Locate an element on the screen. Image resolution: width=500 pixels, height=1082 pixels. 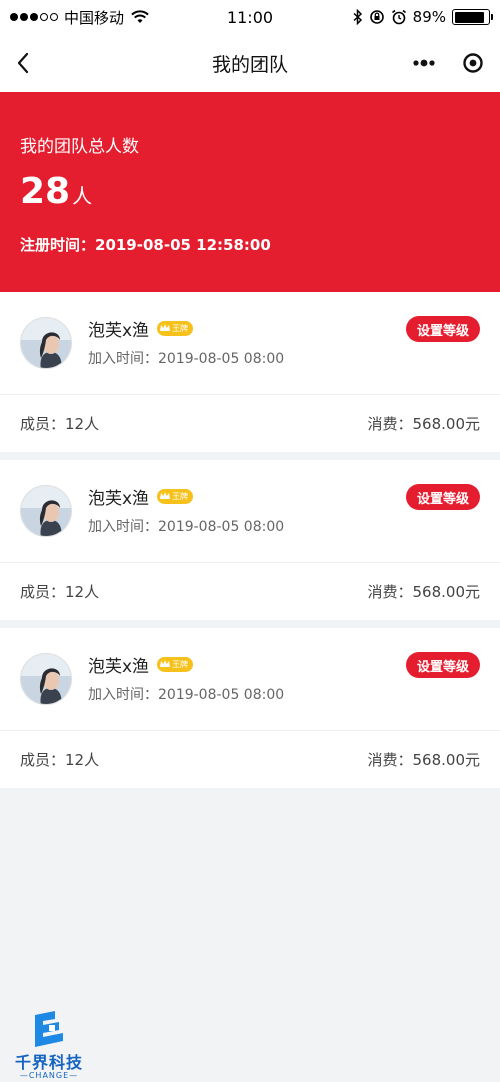
target-circle-icon is located at coordinates (473, 63).